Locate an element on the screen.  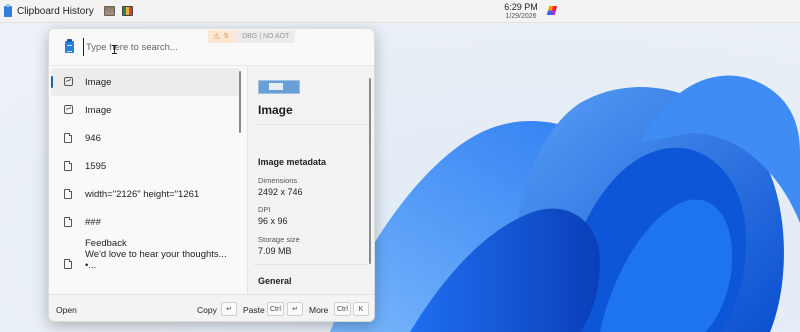
list-item-label: width="2126" height="1261 is located at coordinates (142, 194).